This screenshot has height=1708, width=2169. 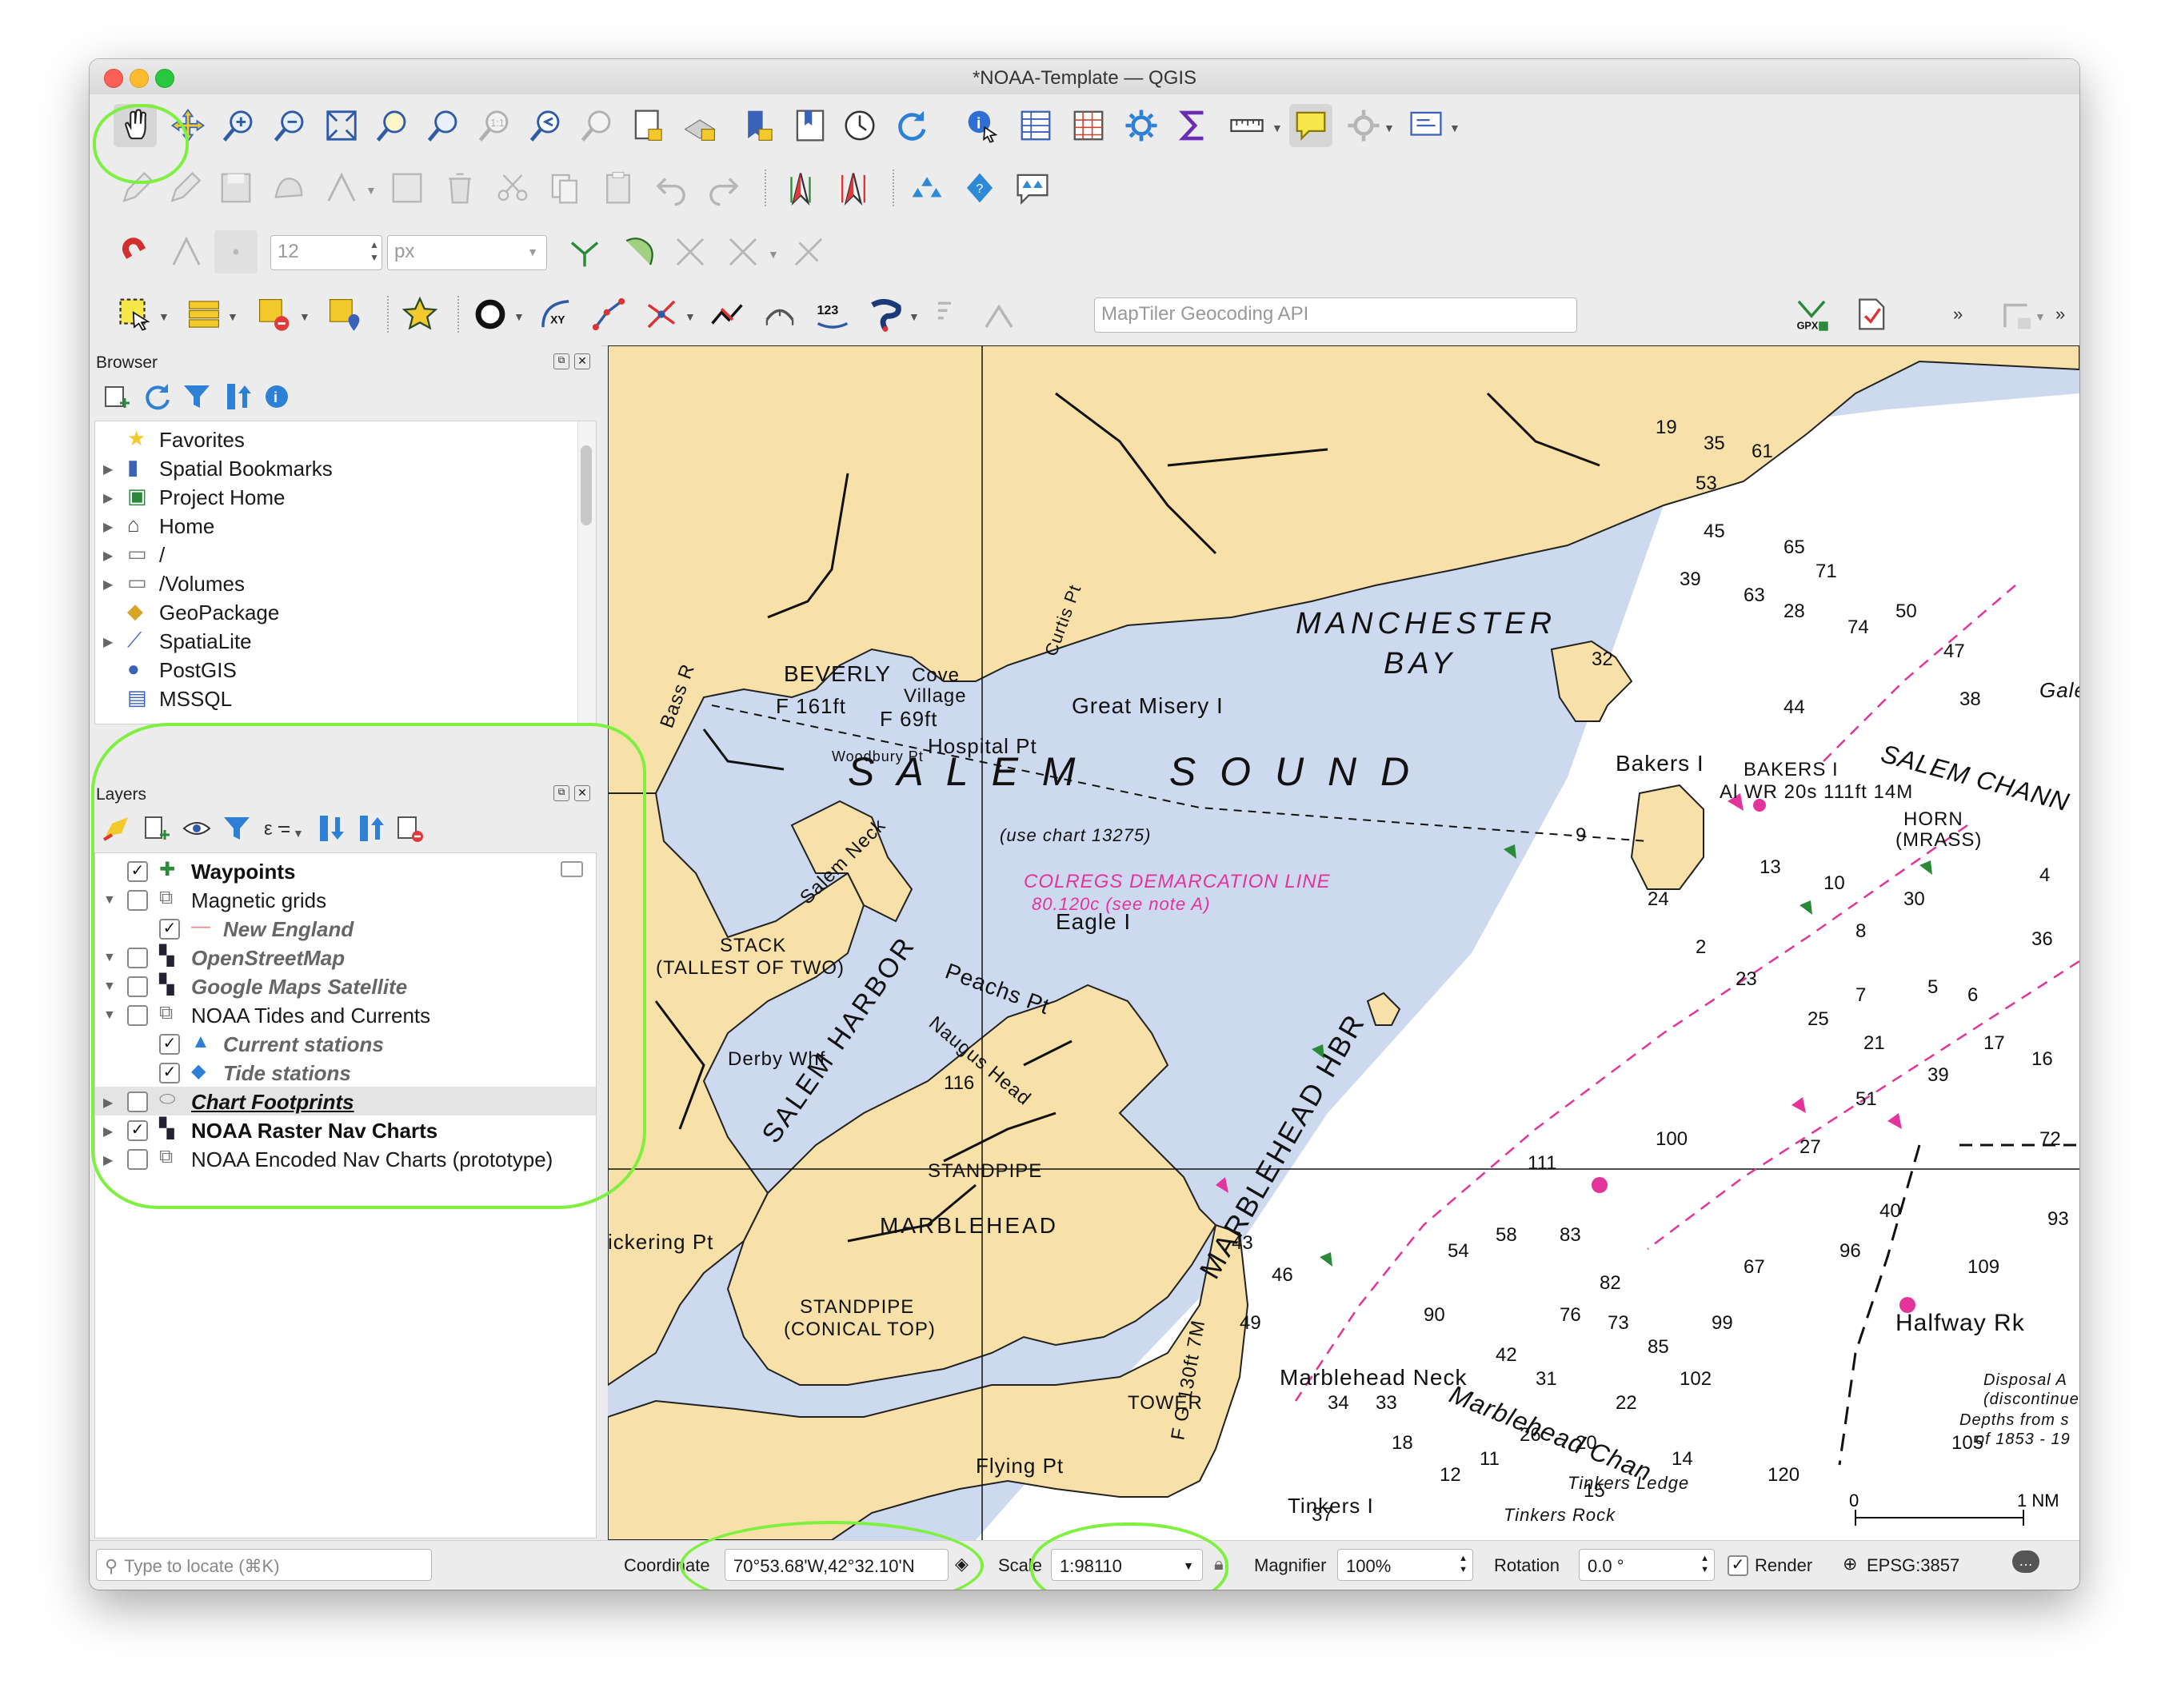 What do you see at coordinates (1389, 128) in the screenshot?
I see `annotation-dropdown-icon: ▼` at bounding box center [1389, 128].